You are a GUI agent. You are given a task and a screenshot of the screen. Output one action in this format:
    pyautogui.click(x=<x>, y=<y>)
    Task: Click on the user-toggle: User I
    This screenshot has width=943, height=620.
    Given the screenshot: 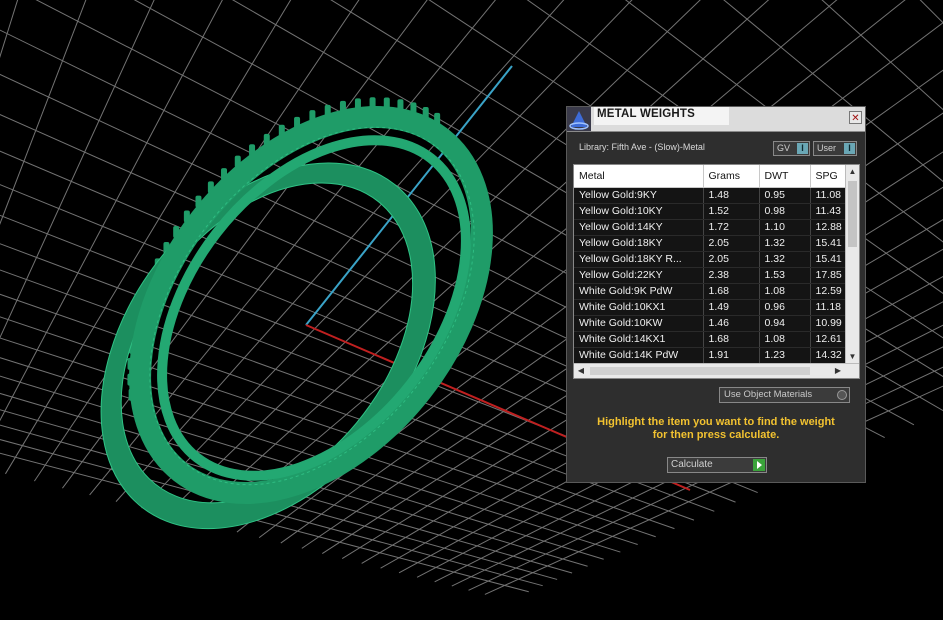 What is the action you would take?
    pyautogui.click(x=835, y=148)
    